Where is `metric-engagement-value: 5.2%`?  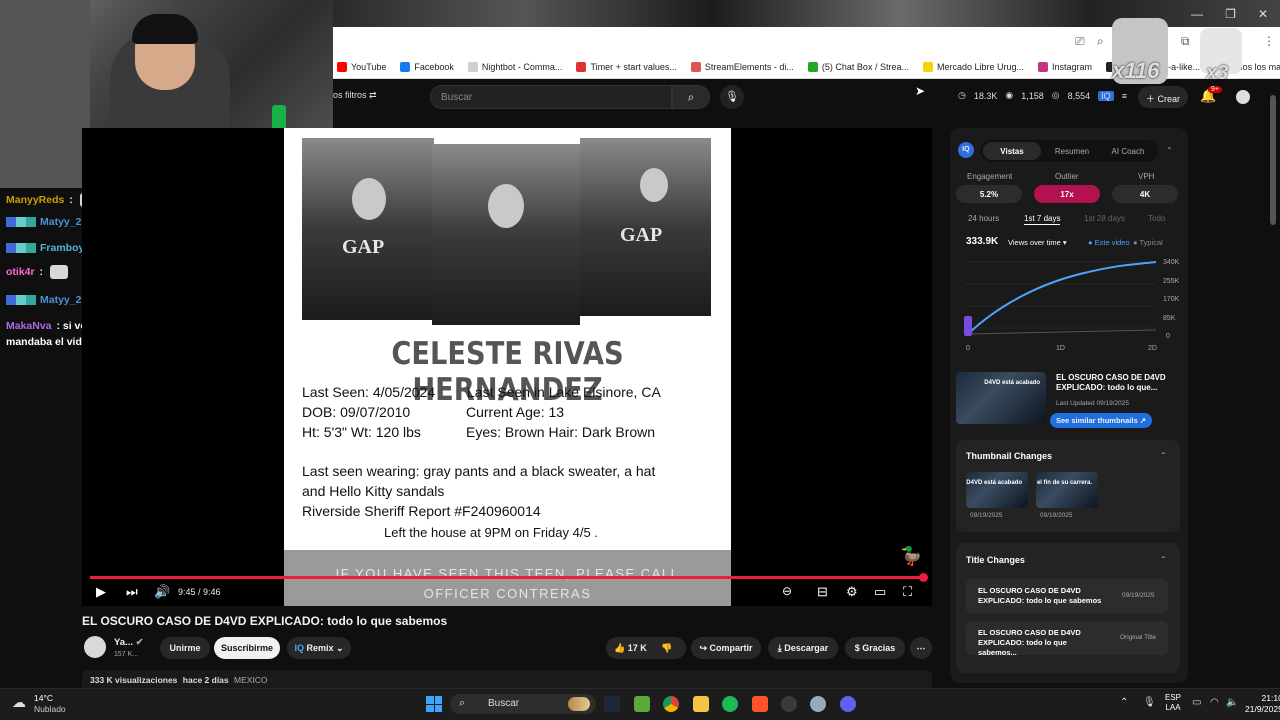
metric-engagement-value: 5.2% is located at coordinates (989, 194).